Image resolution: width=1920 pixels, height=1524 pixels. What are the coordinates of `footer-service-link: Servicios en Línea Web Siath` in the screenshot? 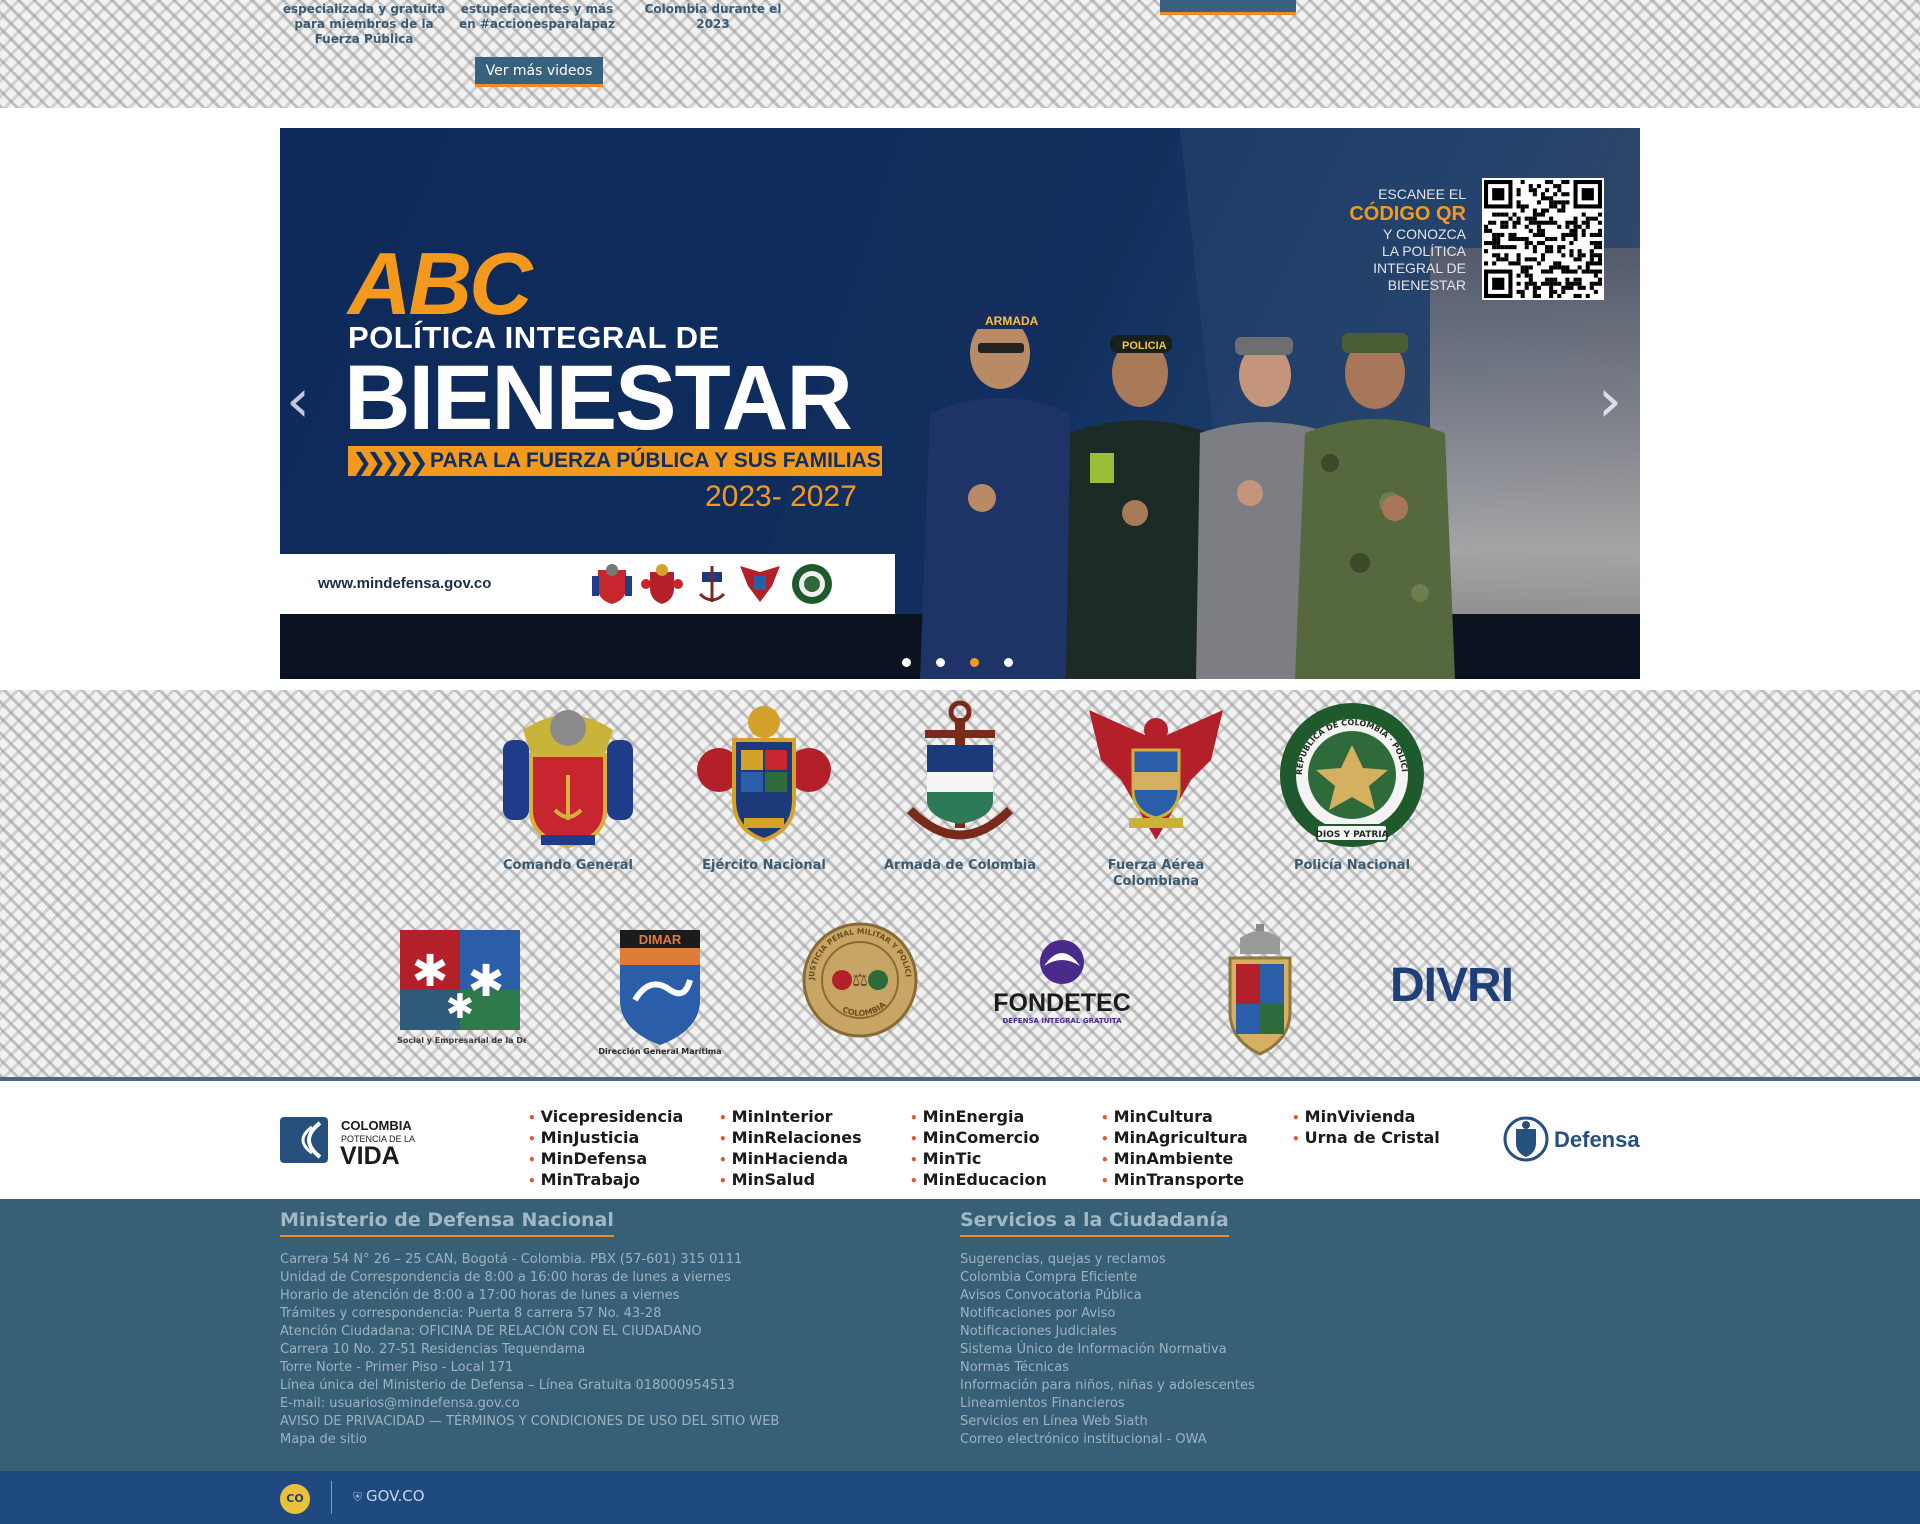 It's located at (1107, 1422).